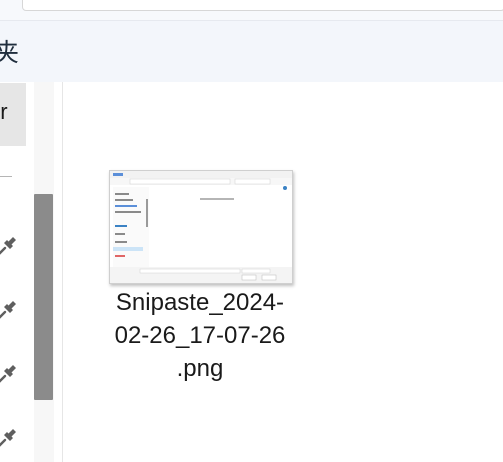  Describe the element at coordinates (4, 111) in the screenshot. I see `nav-item-label: er` at that location.